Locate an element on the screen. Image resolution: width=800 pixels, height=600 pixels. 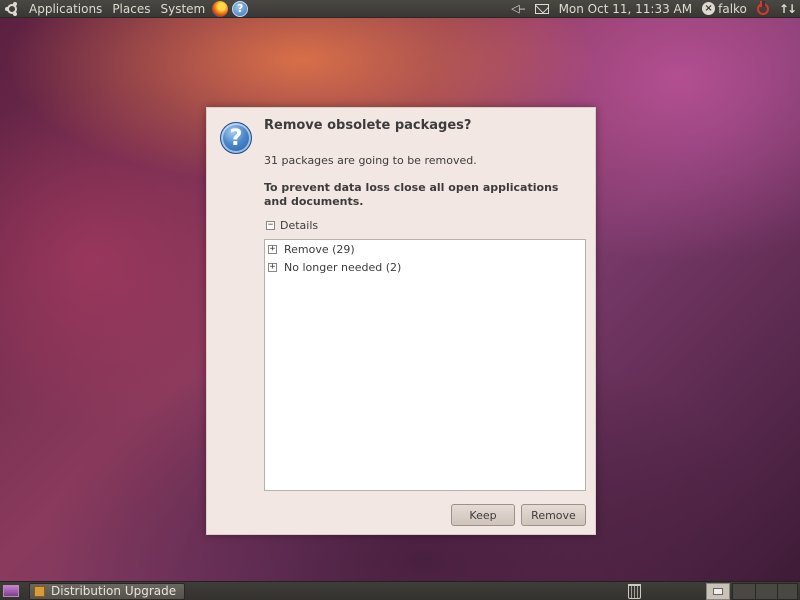
tree-row-remove: + Remove (29) is located at coordinates (425, 249).